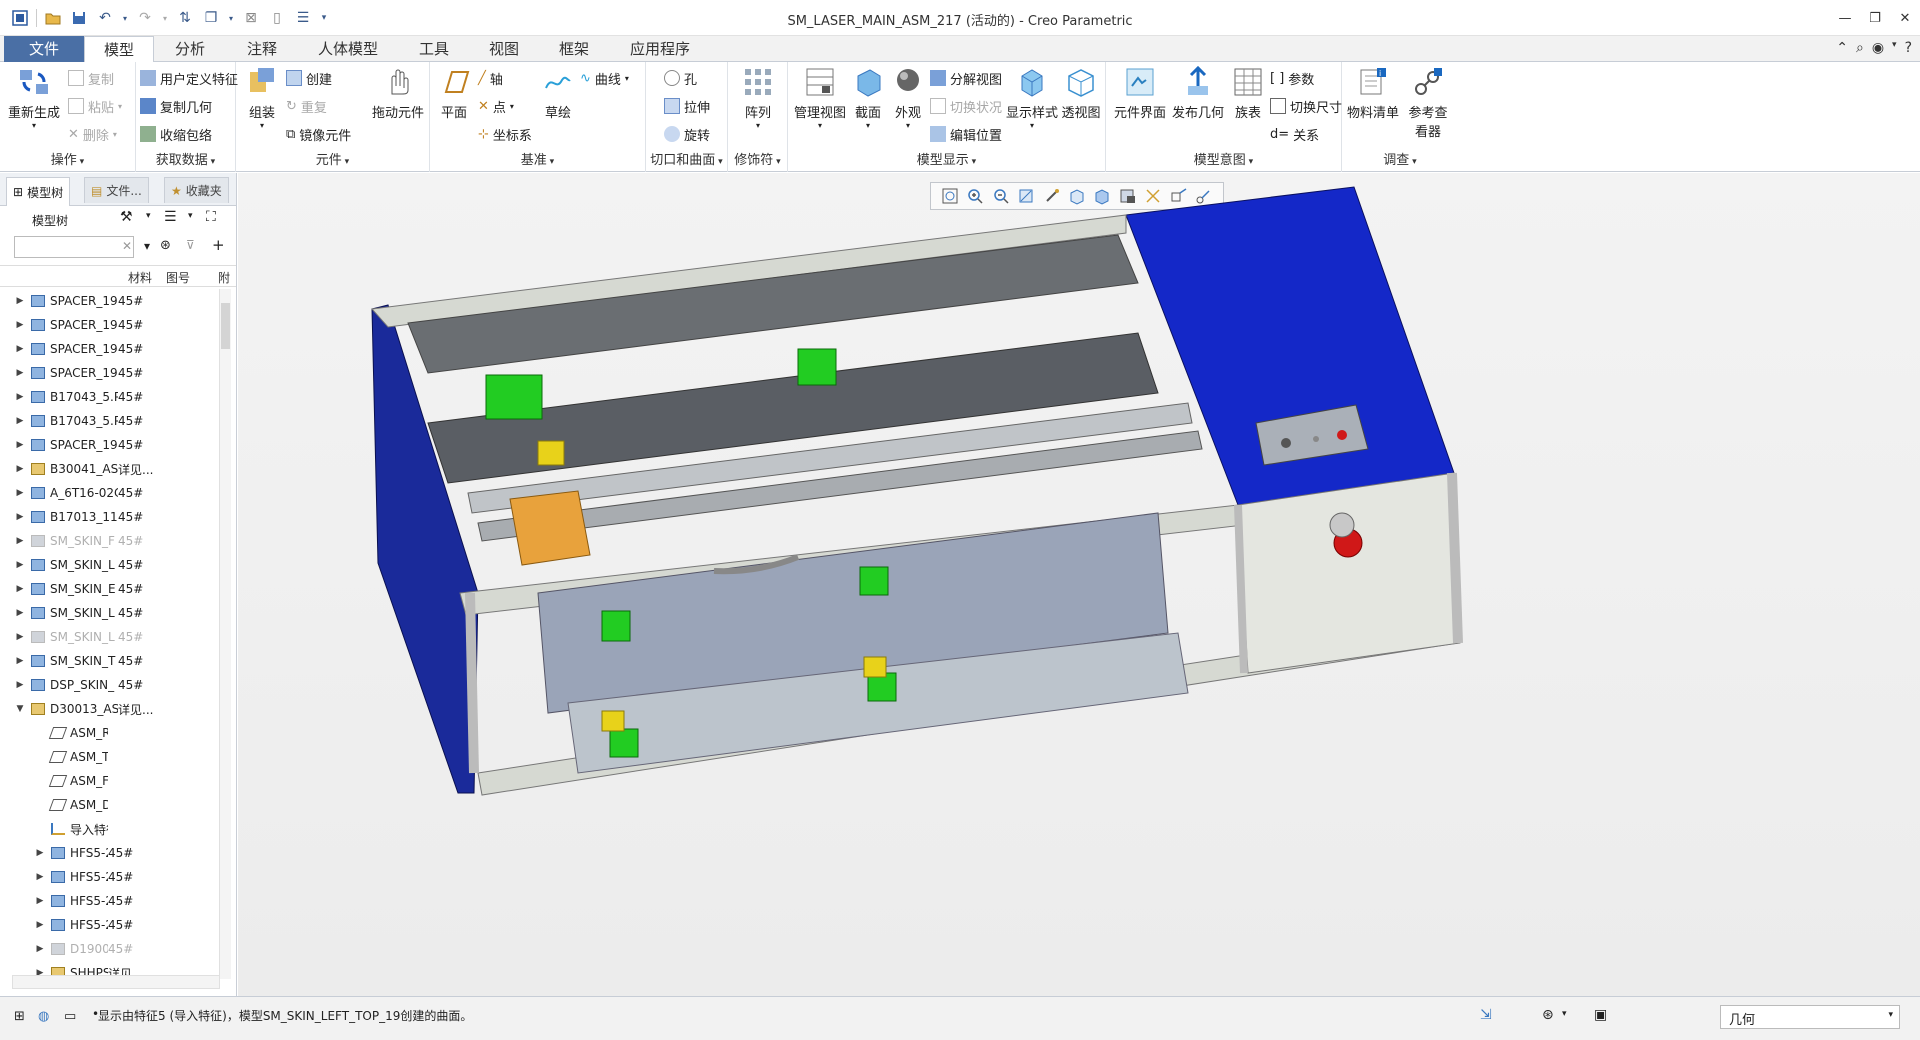 This screenshot has height=1040, width=1920. Describe the element at coordinates (1860, 48) in the screenshot. I see `search-icon: ⌕` at that location.